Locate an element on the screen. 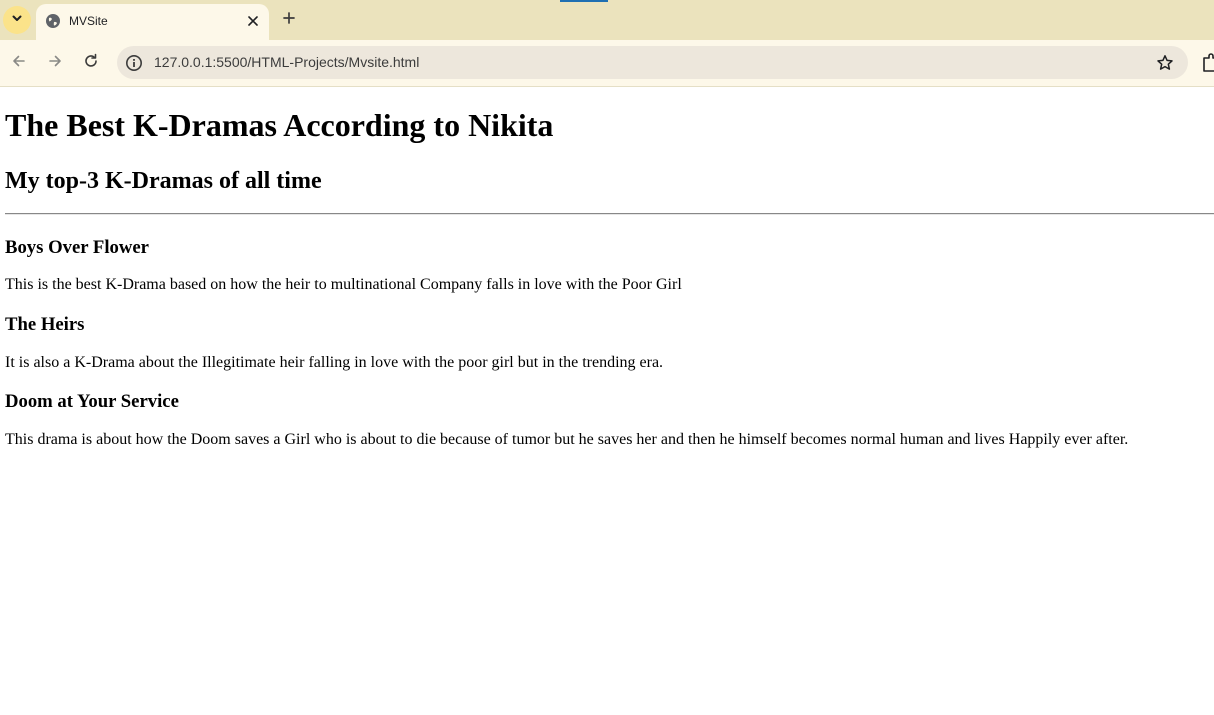 The height and width of the screenshot is (715, 1214). back-arrow-icon is located at coordinates (19, 63).